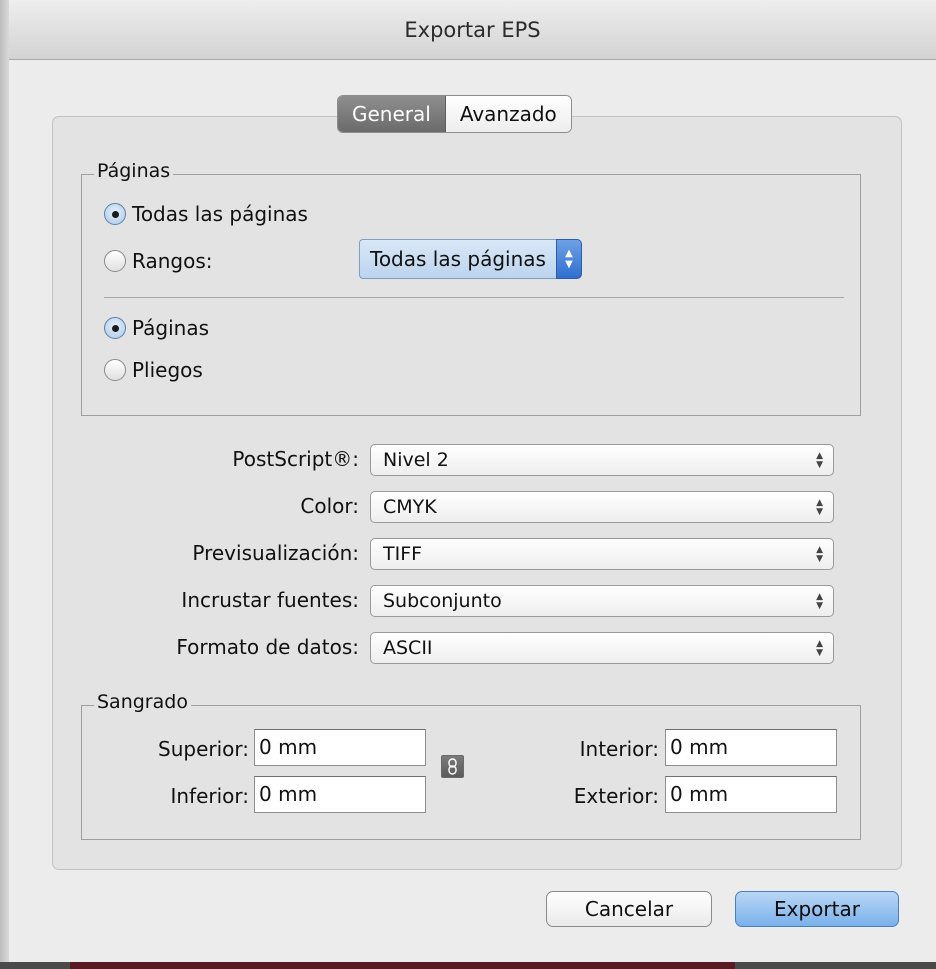 The height and width of the screenshot is (969, 936). Describe the element at coordinates (4, 484) in the screenshot. I see `background-window-edge` at that location.